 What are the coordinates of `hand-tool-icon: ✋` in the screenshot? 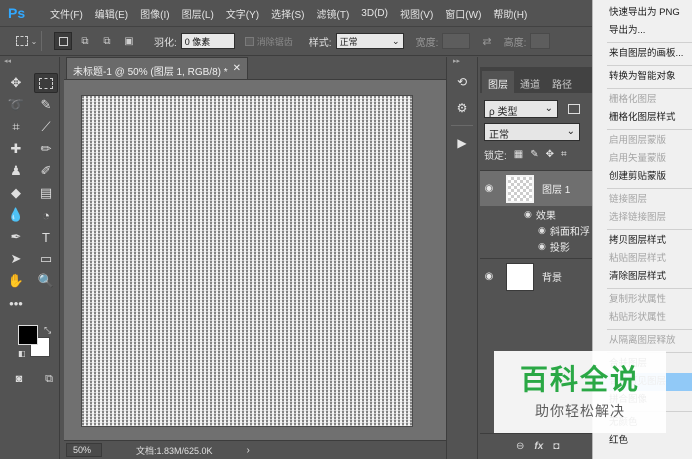 It's located at (16, 281).